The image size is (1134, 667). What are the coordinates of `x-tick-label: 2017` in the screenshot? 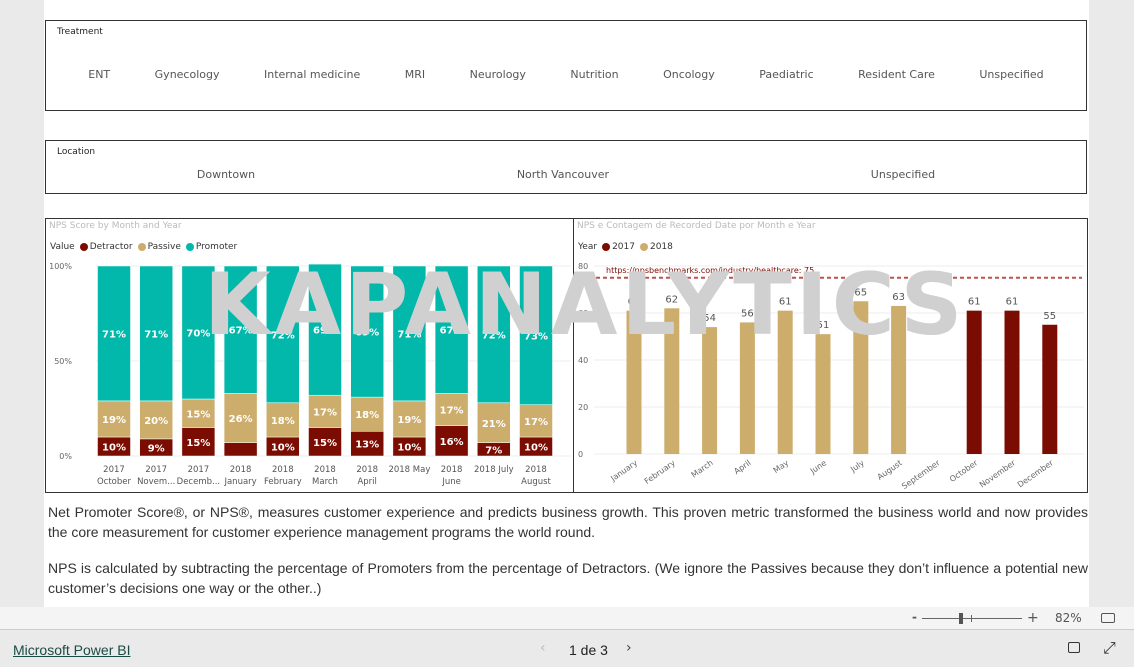 It's located at (199, 470).